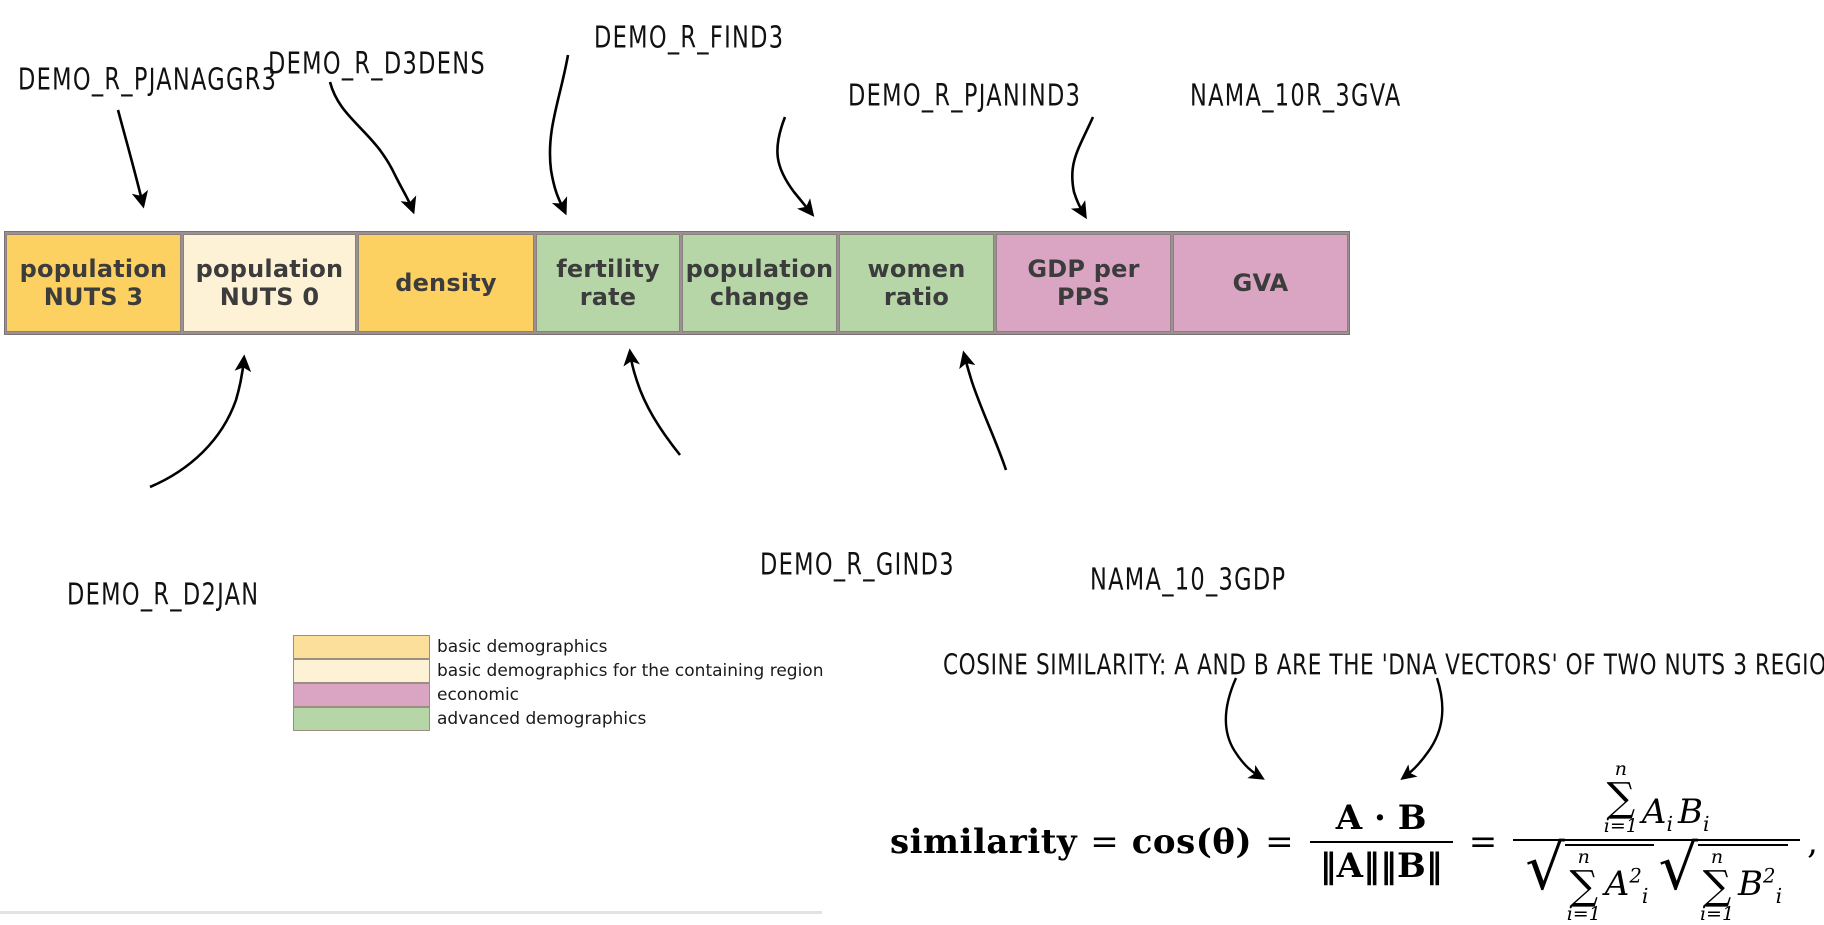 The width and height of the screenshot is (1824, 925). I want to click on dna-cell-label-line1: GVA, so click(1260, 282).